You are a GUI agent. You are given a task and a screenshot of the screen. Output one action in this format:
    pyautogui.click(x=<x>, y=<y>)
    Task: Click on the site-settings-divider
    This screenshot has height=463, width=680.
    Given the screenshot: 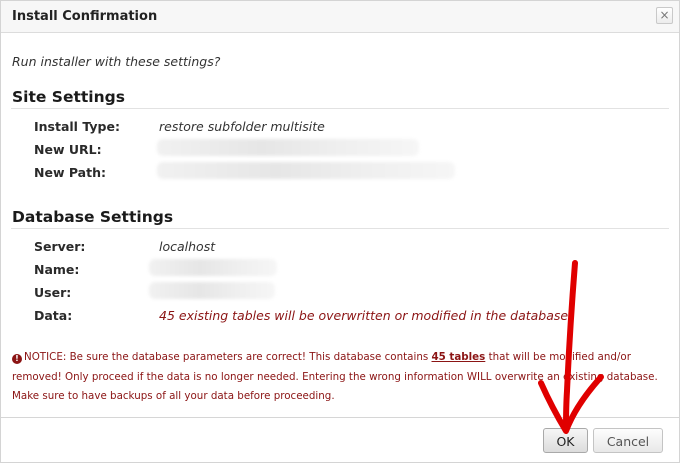 What is the action you would take?
    pyautogui.click(x=340, y=108)
    